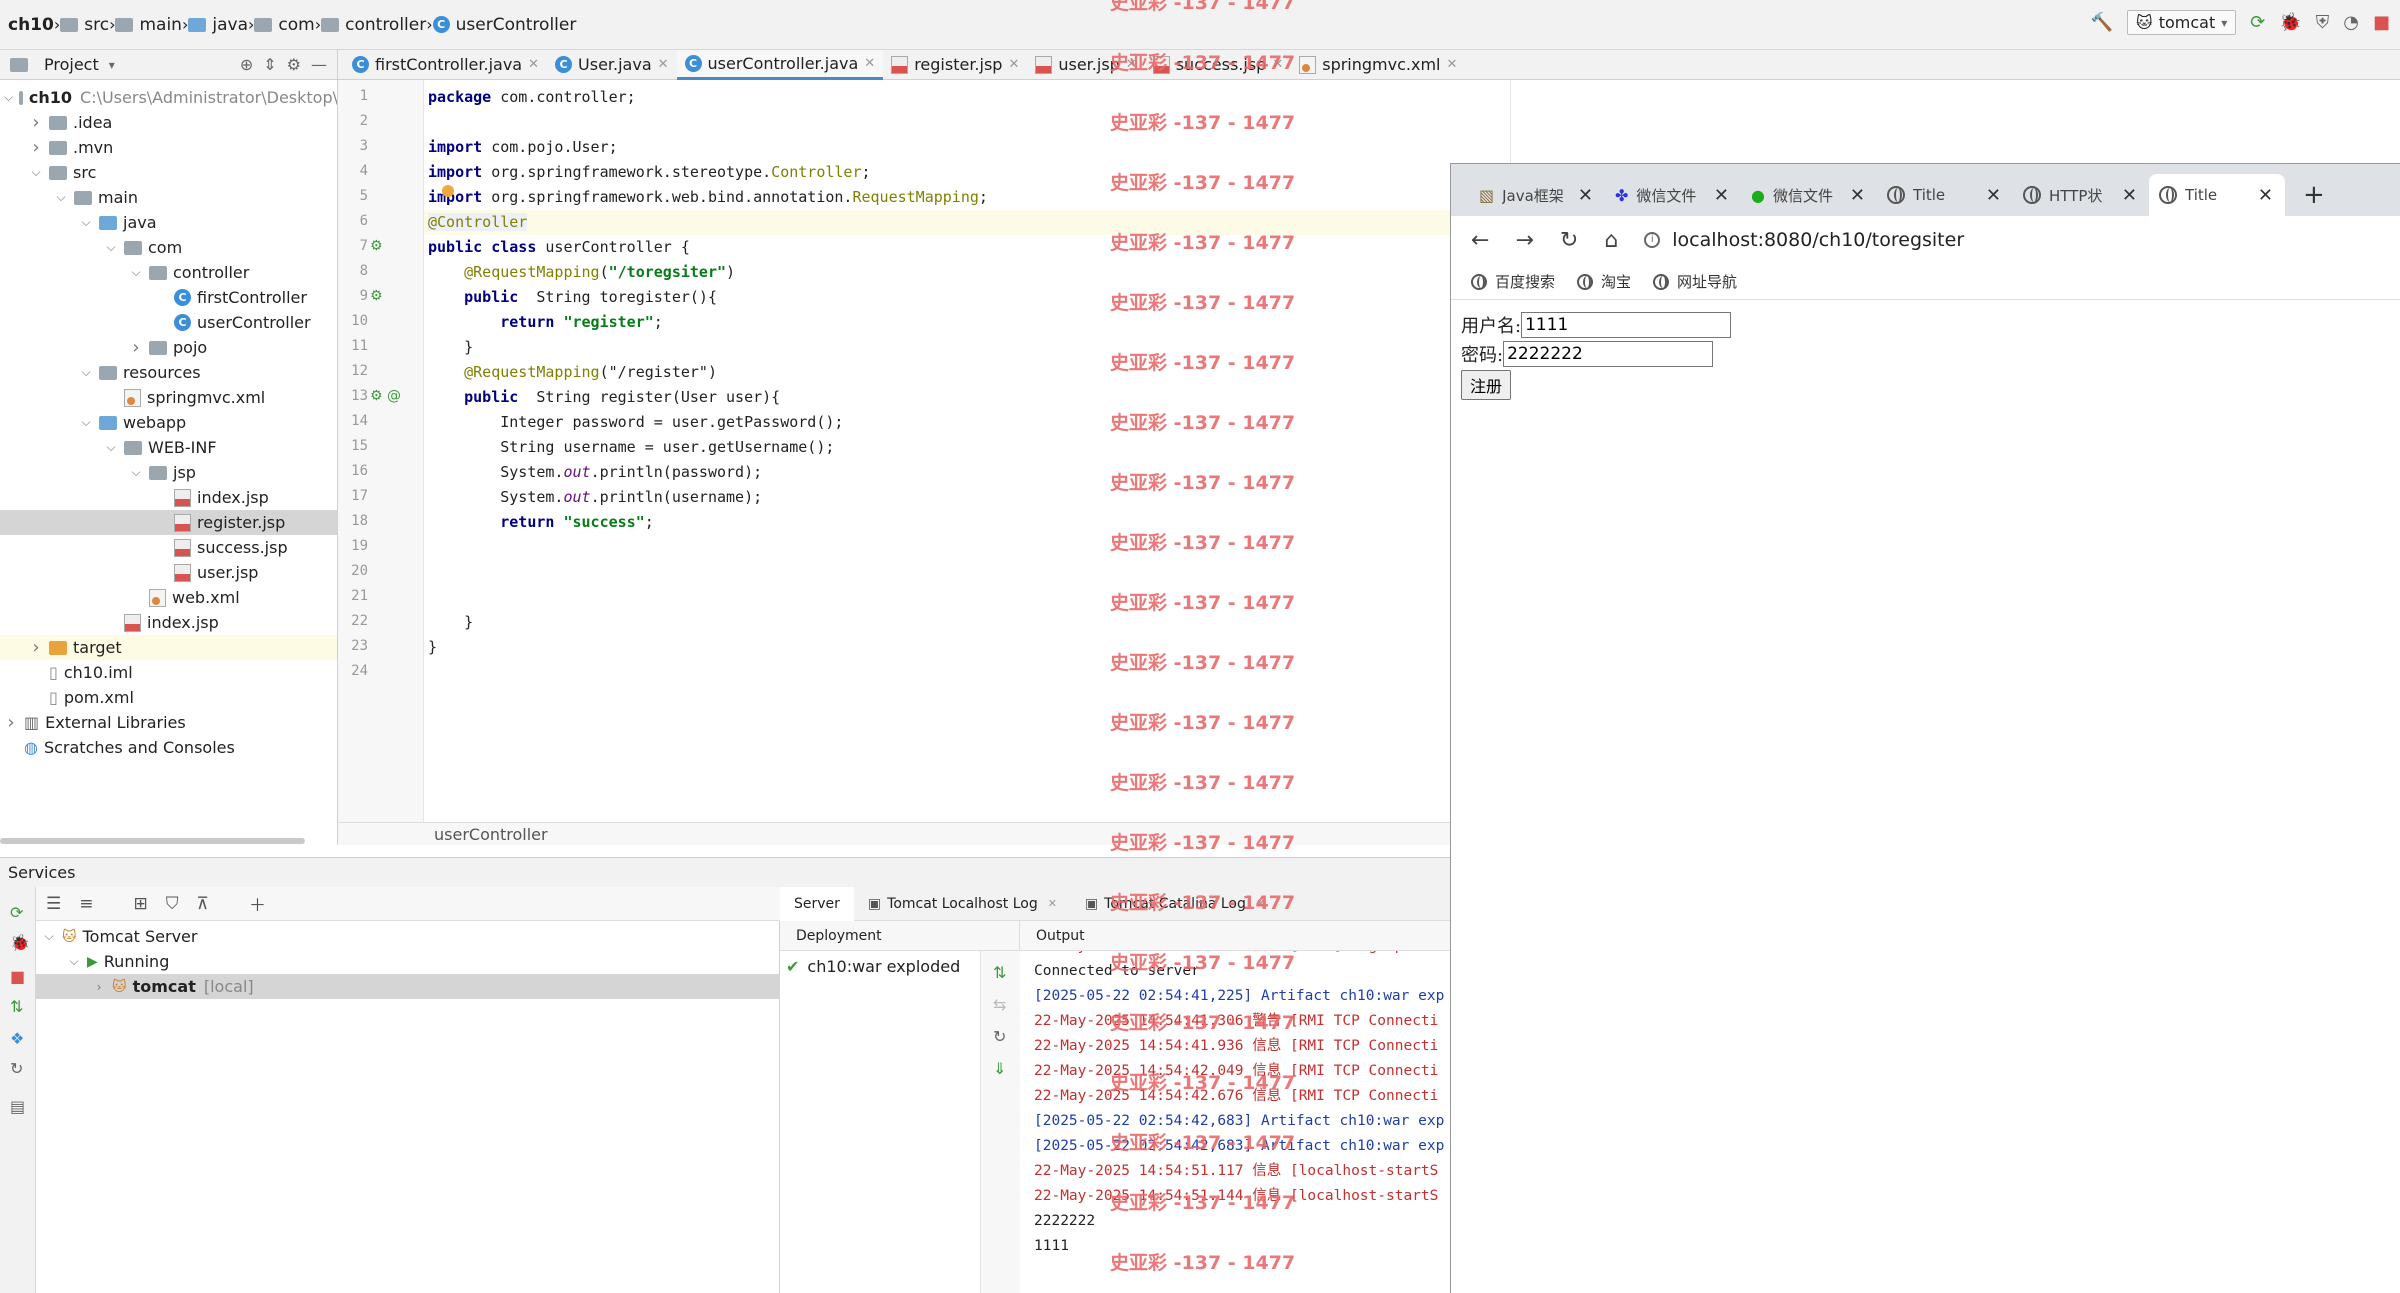  What do you see at coordinates (319, 64) in the screenshot?
I see `minimize-icon: —` at bounding box center [319, 64].